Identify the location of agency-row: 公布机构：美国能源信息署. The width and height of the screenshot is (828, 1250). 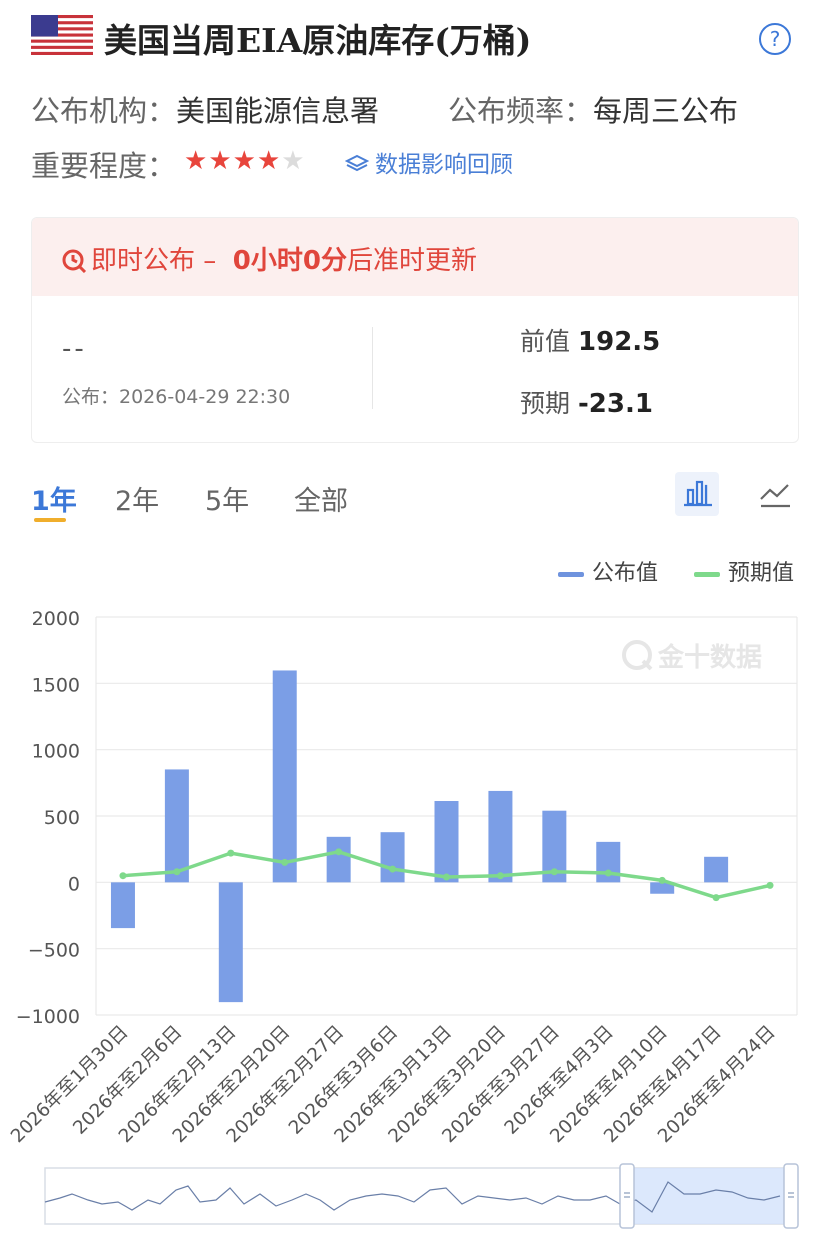
(205, 109).